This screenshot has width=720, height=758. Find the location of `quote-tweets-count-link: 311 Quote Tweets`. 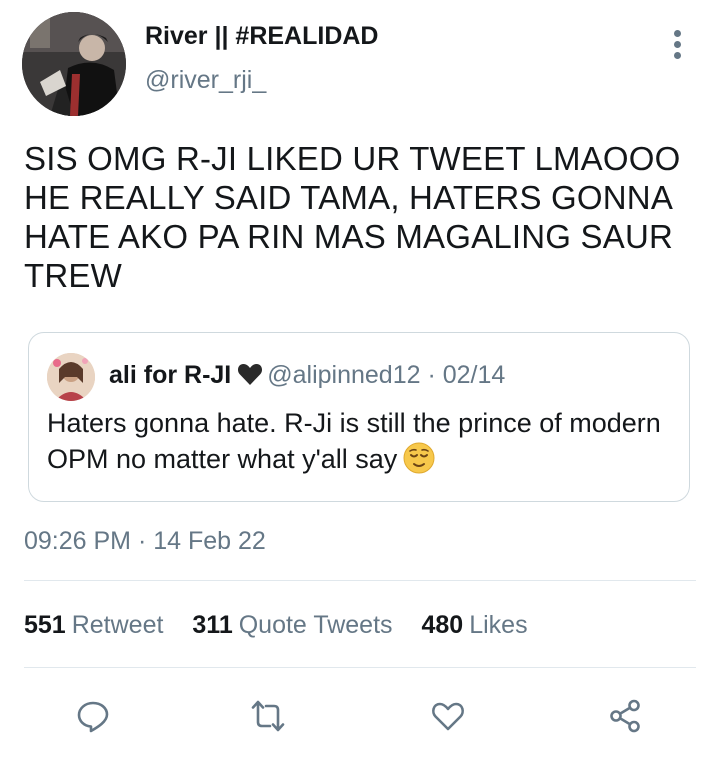

quote-tweets-count-link: 311 Quote Tweets is located at coordinates (292, 625).